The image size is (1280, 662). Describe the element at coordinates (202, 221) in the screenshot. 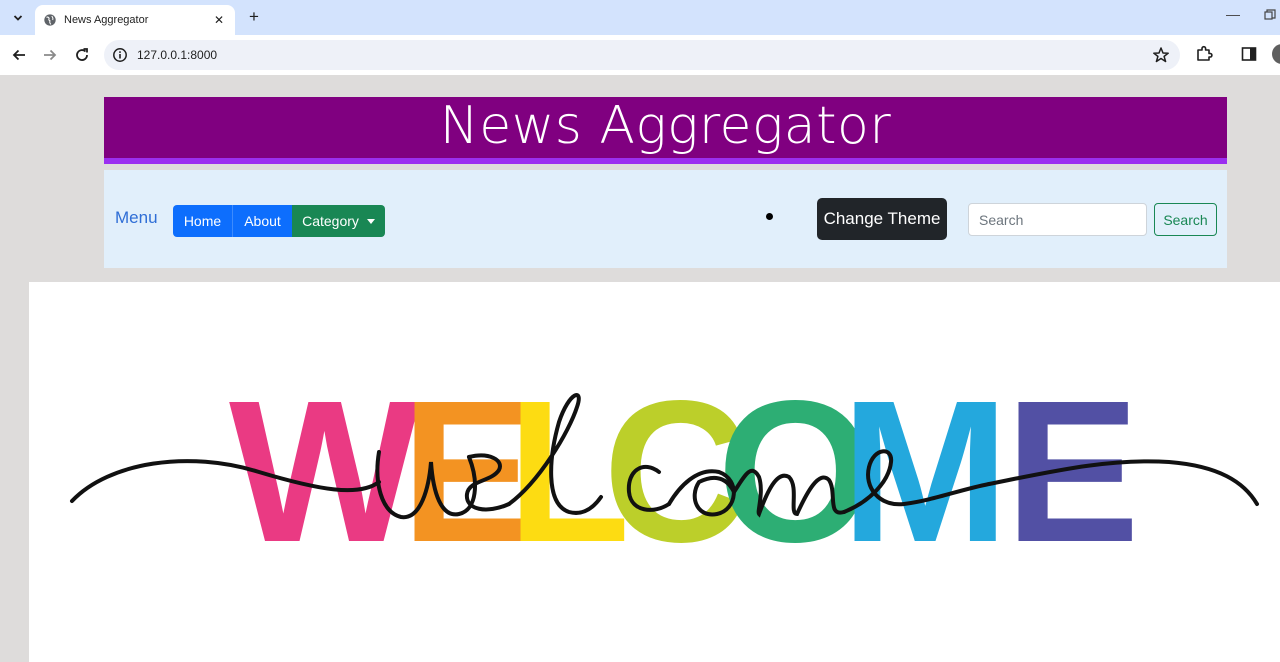

I see `home-button: Home` at that location.